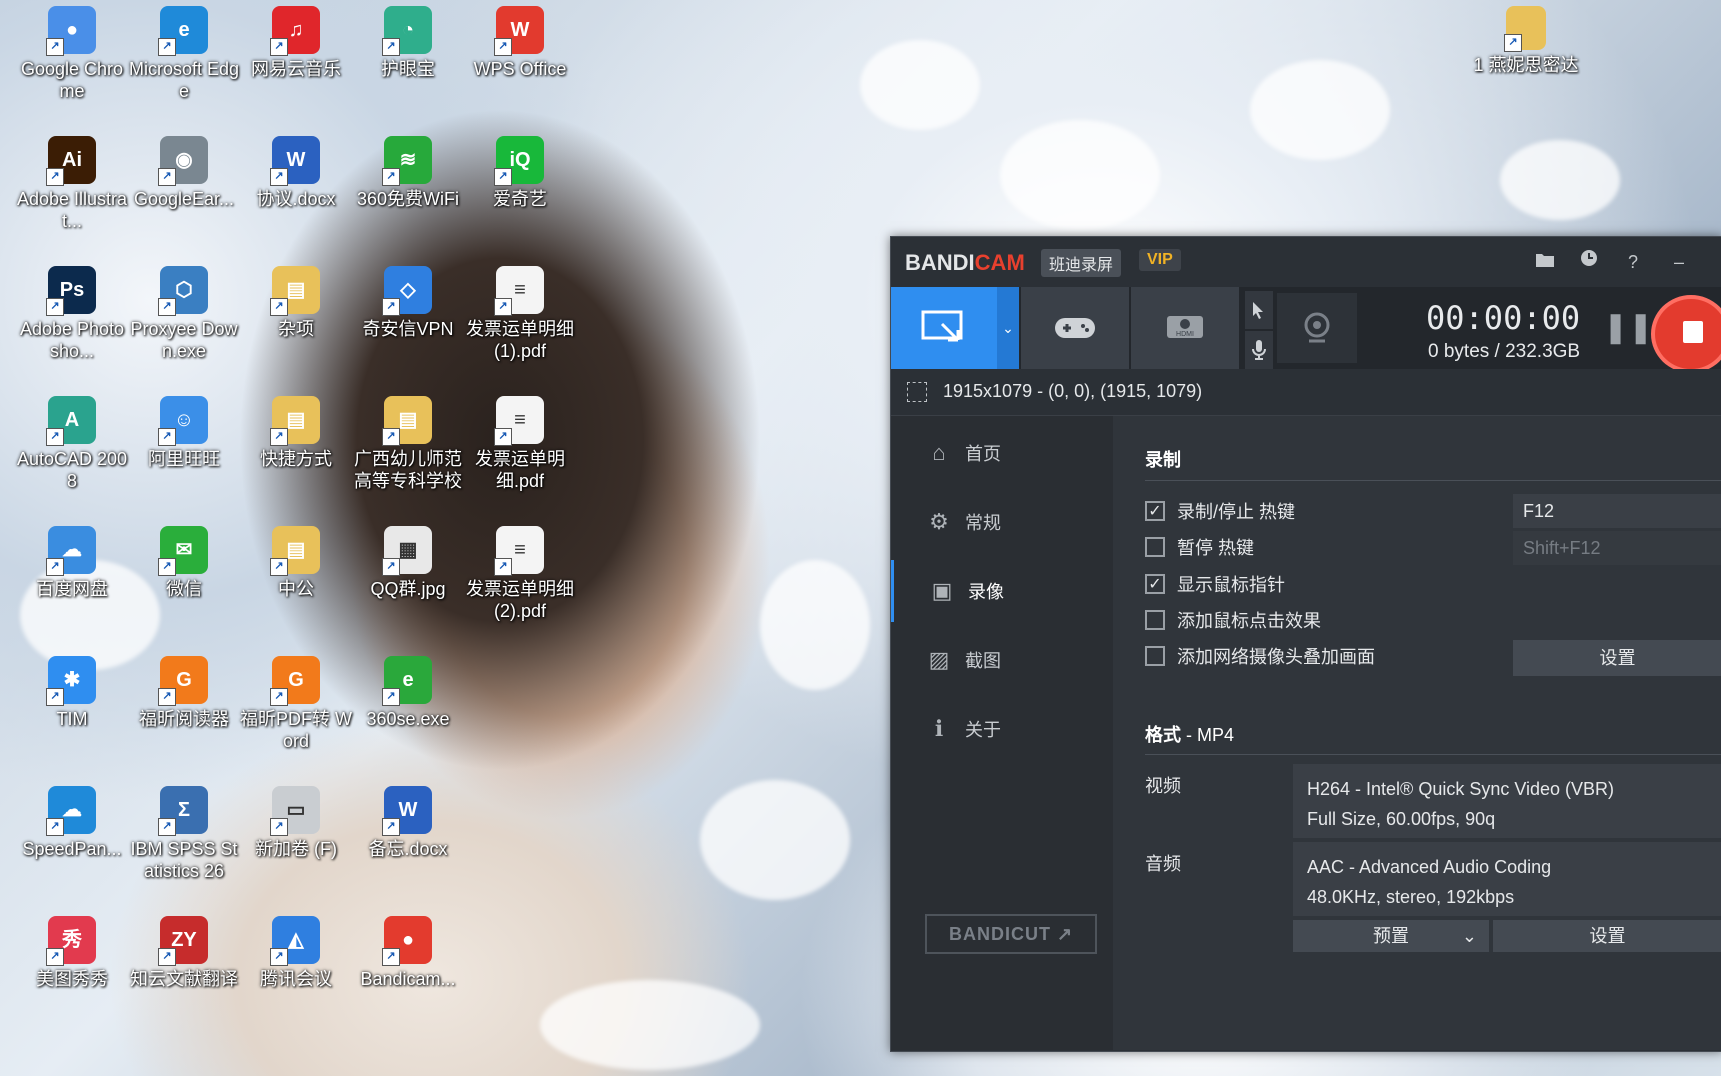  What do you see at coordinates (1633, 262) in the screenshot?
I see `help-icon: ?` at bounding box center [1633, 262].